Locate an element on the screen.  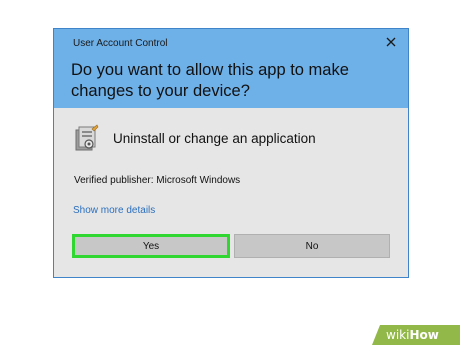
dialog-title: User Account Control is located at coordinates (120, 43).